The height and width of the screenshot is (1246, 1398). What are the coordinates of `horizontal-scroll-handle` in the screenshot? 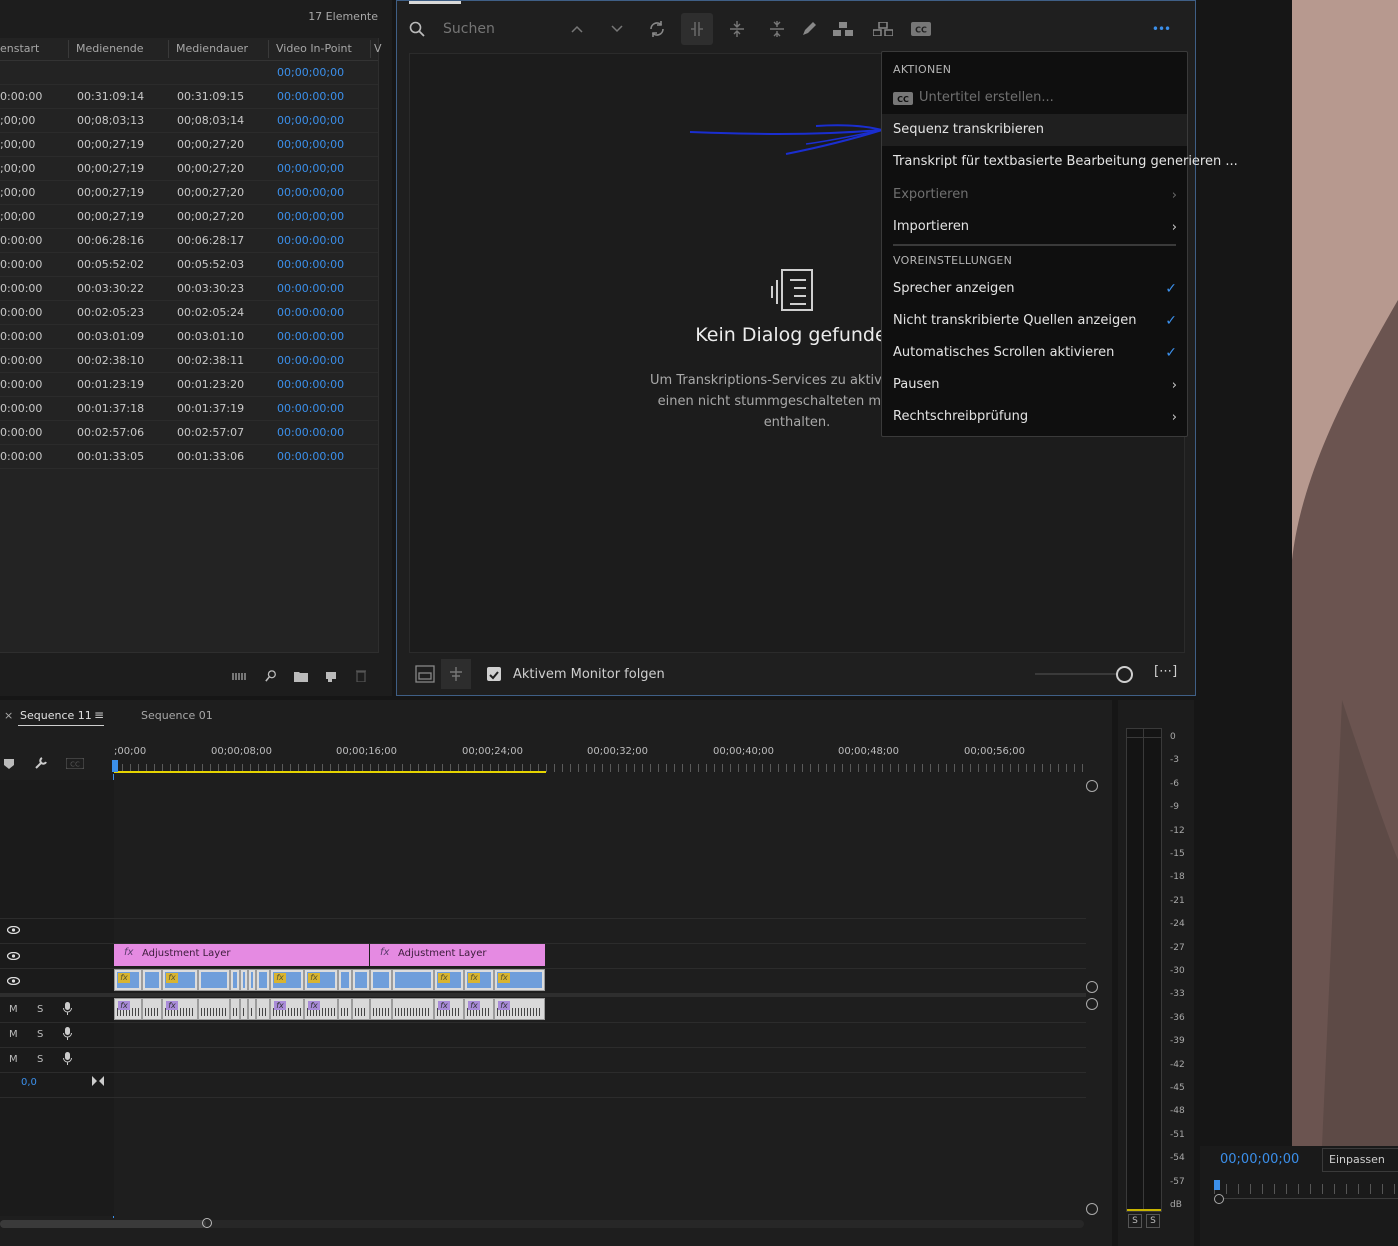 It's located at (207, 1223).